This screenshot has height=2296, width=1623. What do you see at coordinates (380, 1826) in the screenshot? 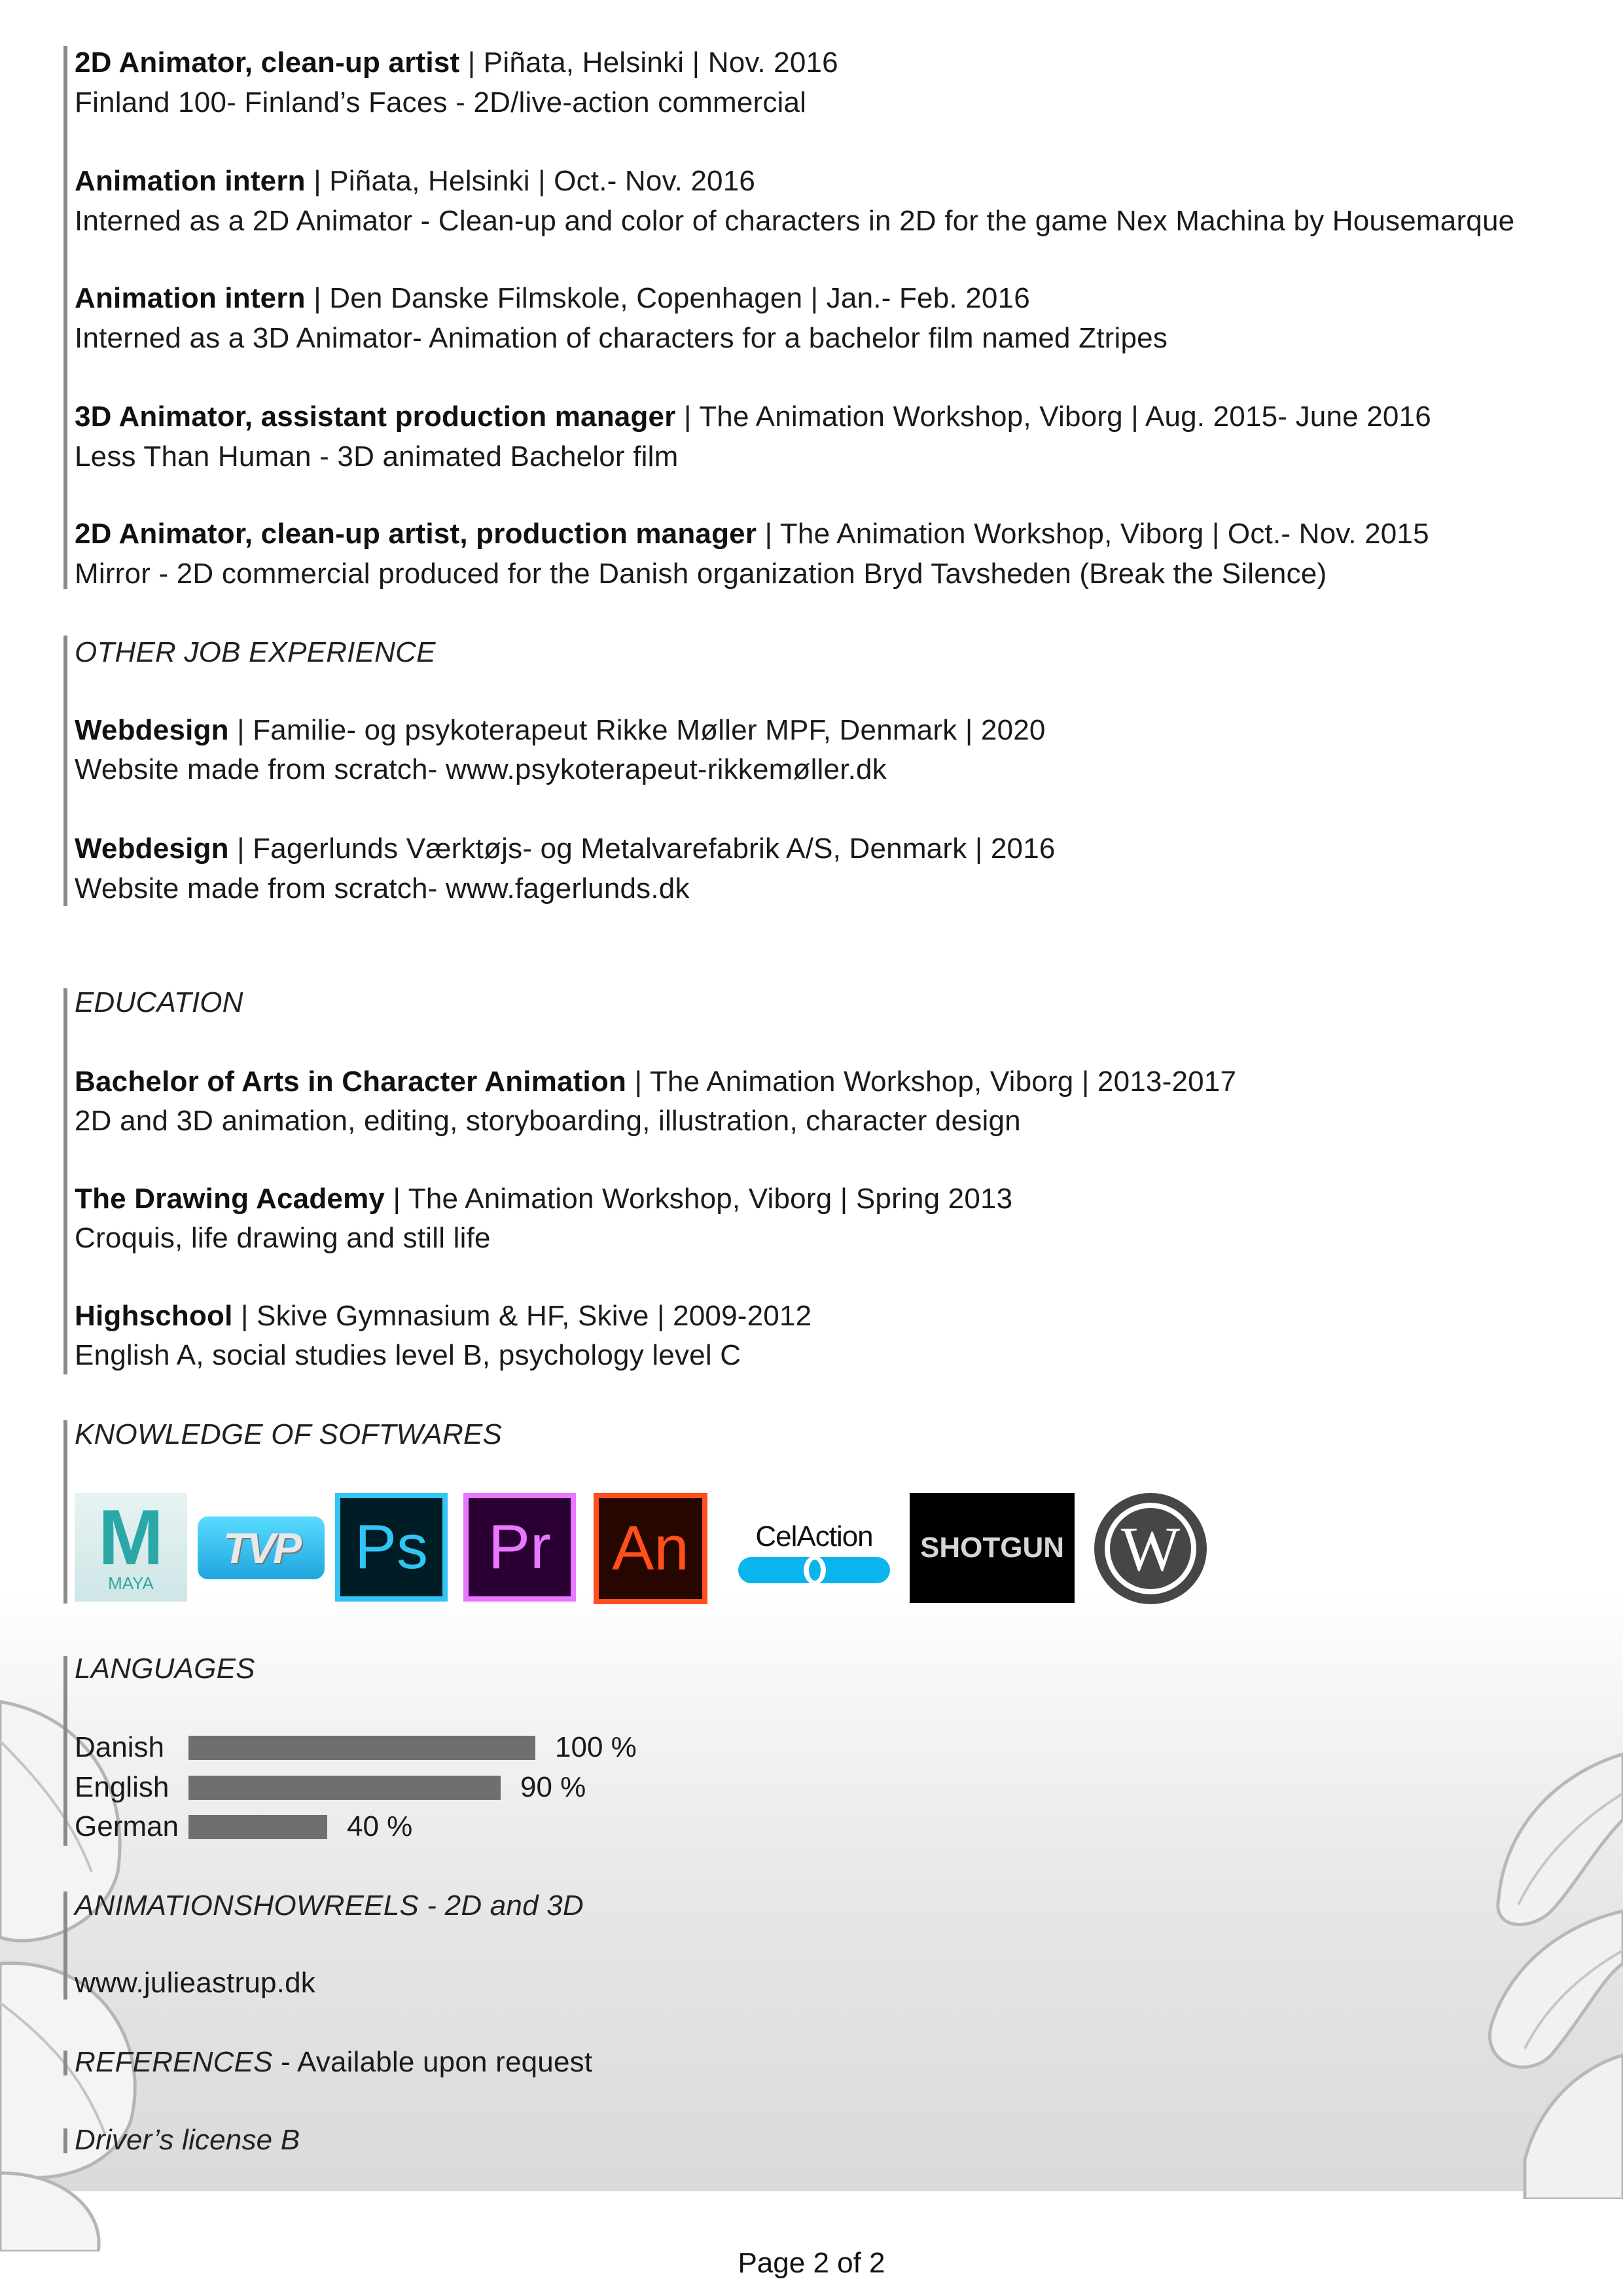
I see `language-percent: 40 %` at bounding box center [380, 1826].